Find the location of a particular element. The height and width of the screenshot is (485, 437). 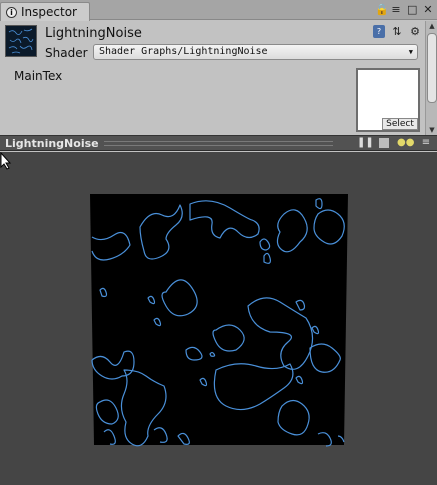

info-icon: i is located at coordinates (11, 12).